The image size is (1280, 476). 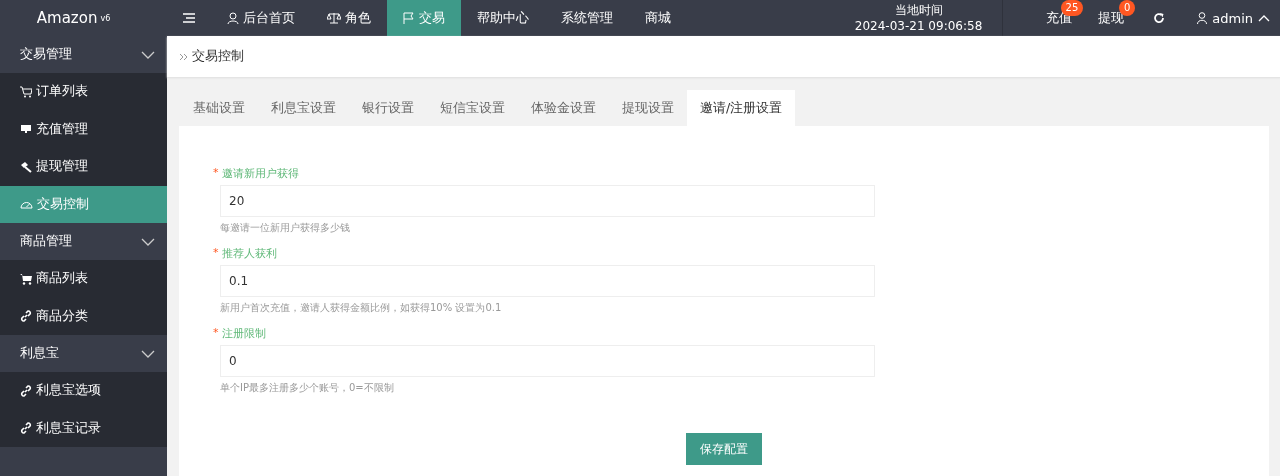 I want to click on field-label: 推荐人获利, so click(x=249, y=253).